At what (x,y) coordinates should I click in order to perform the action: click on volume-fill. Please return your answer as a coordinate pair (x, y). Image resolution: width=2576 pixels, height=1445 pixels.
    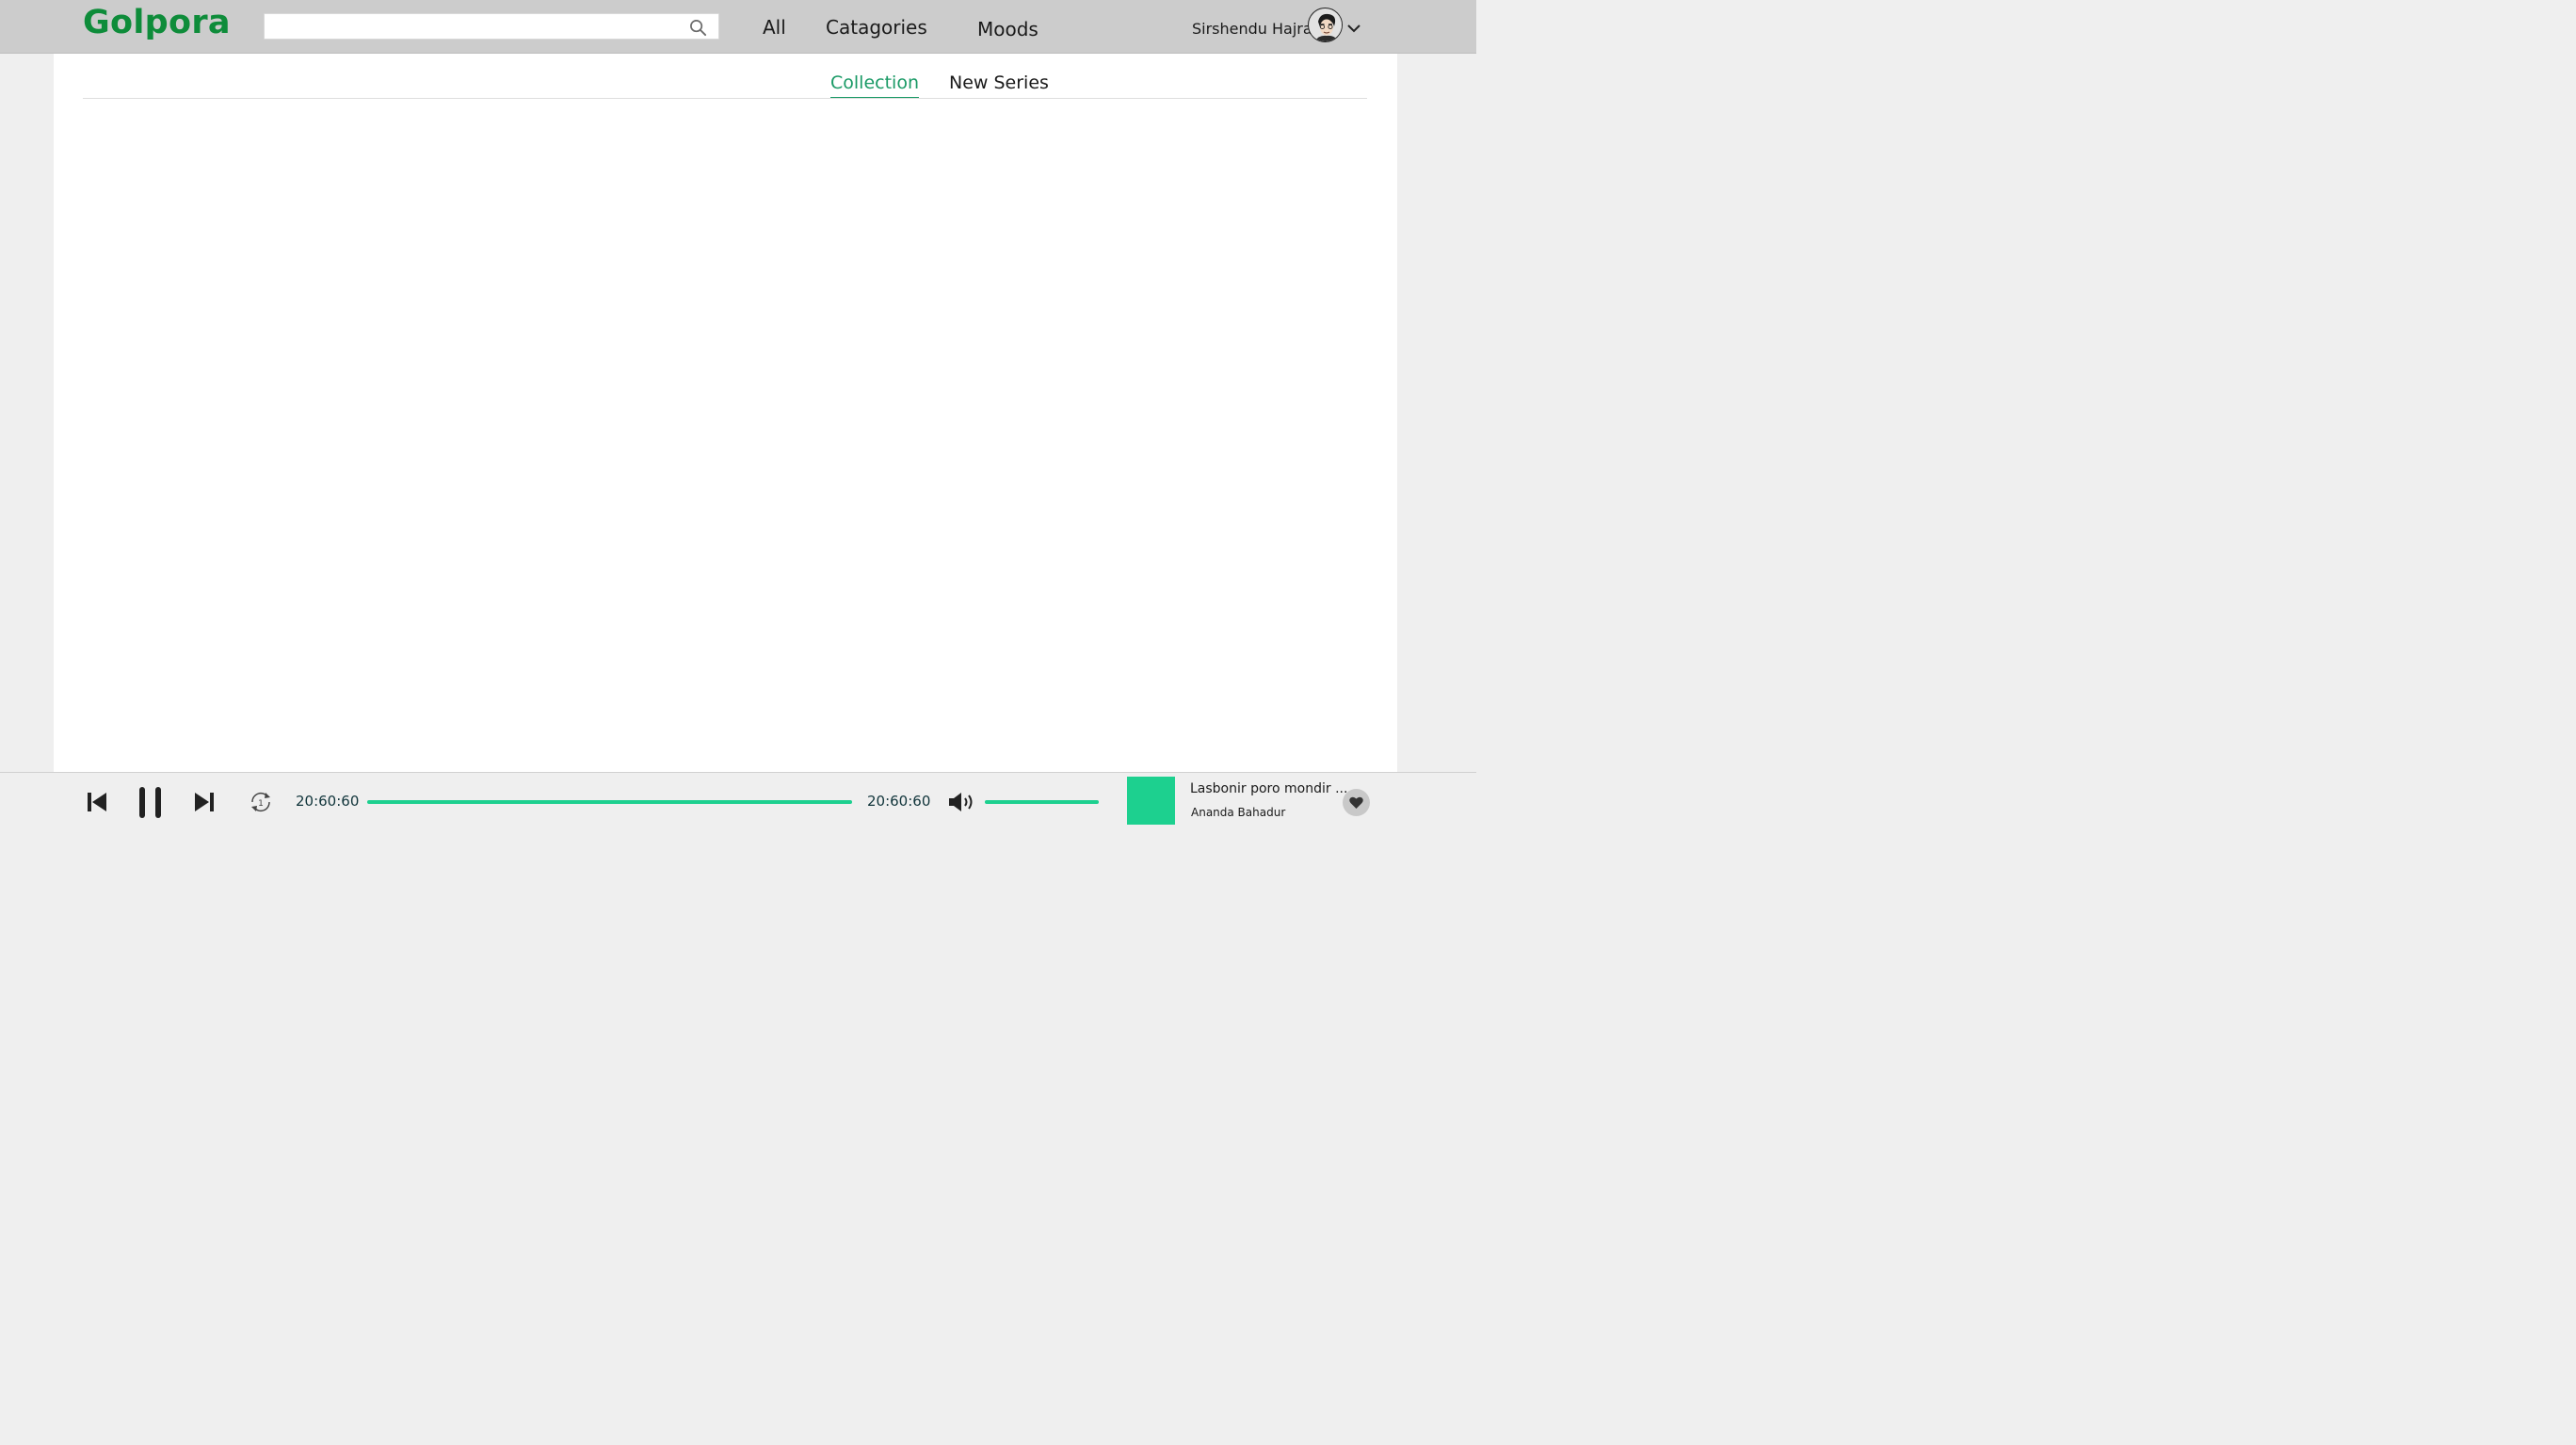
    Looking at the image, I should click on (1042, 802).